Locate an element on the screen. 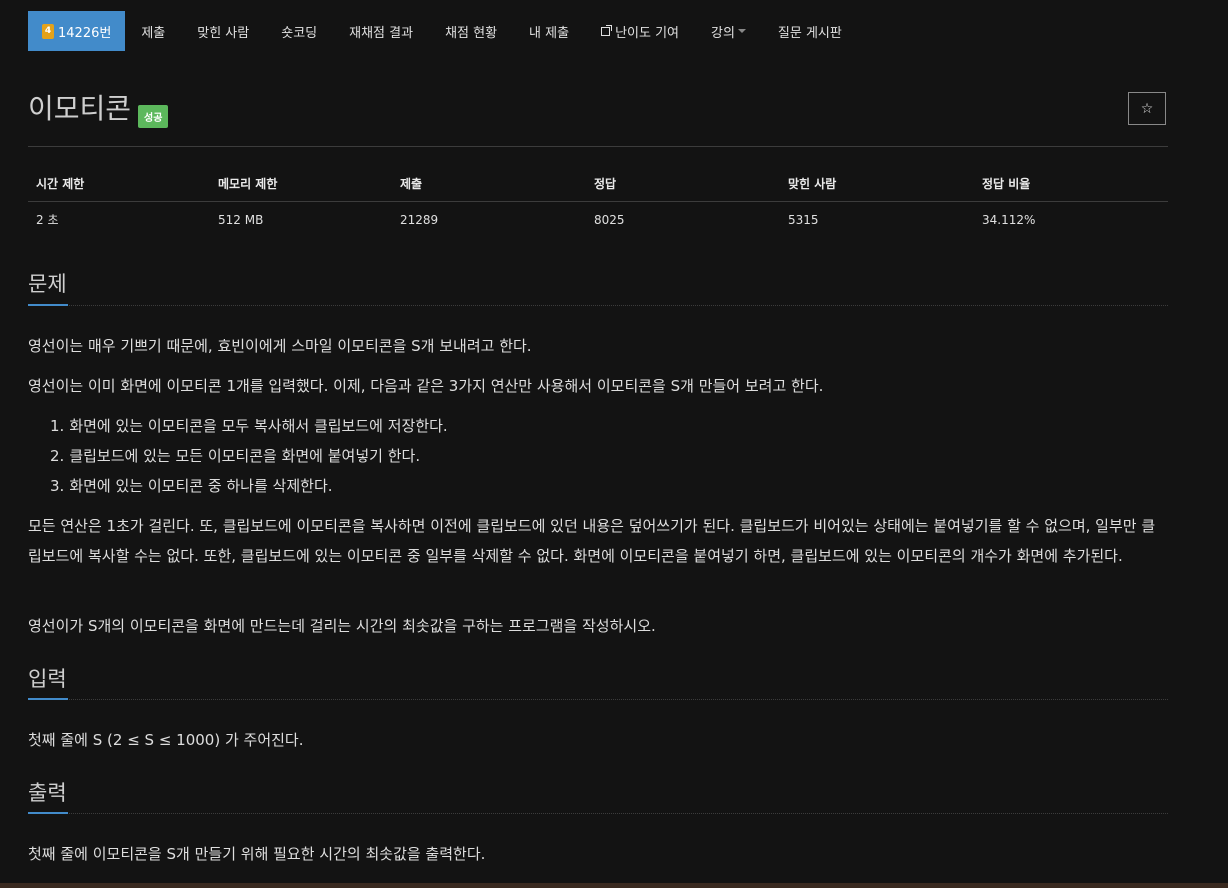 This screenshot has width=1228, height=888. nav-difficulty-contribution: 난이도 기여 is located at coordinates (640, 31).